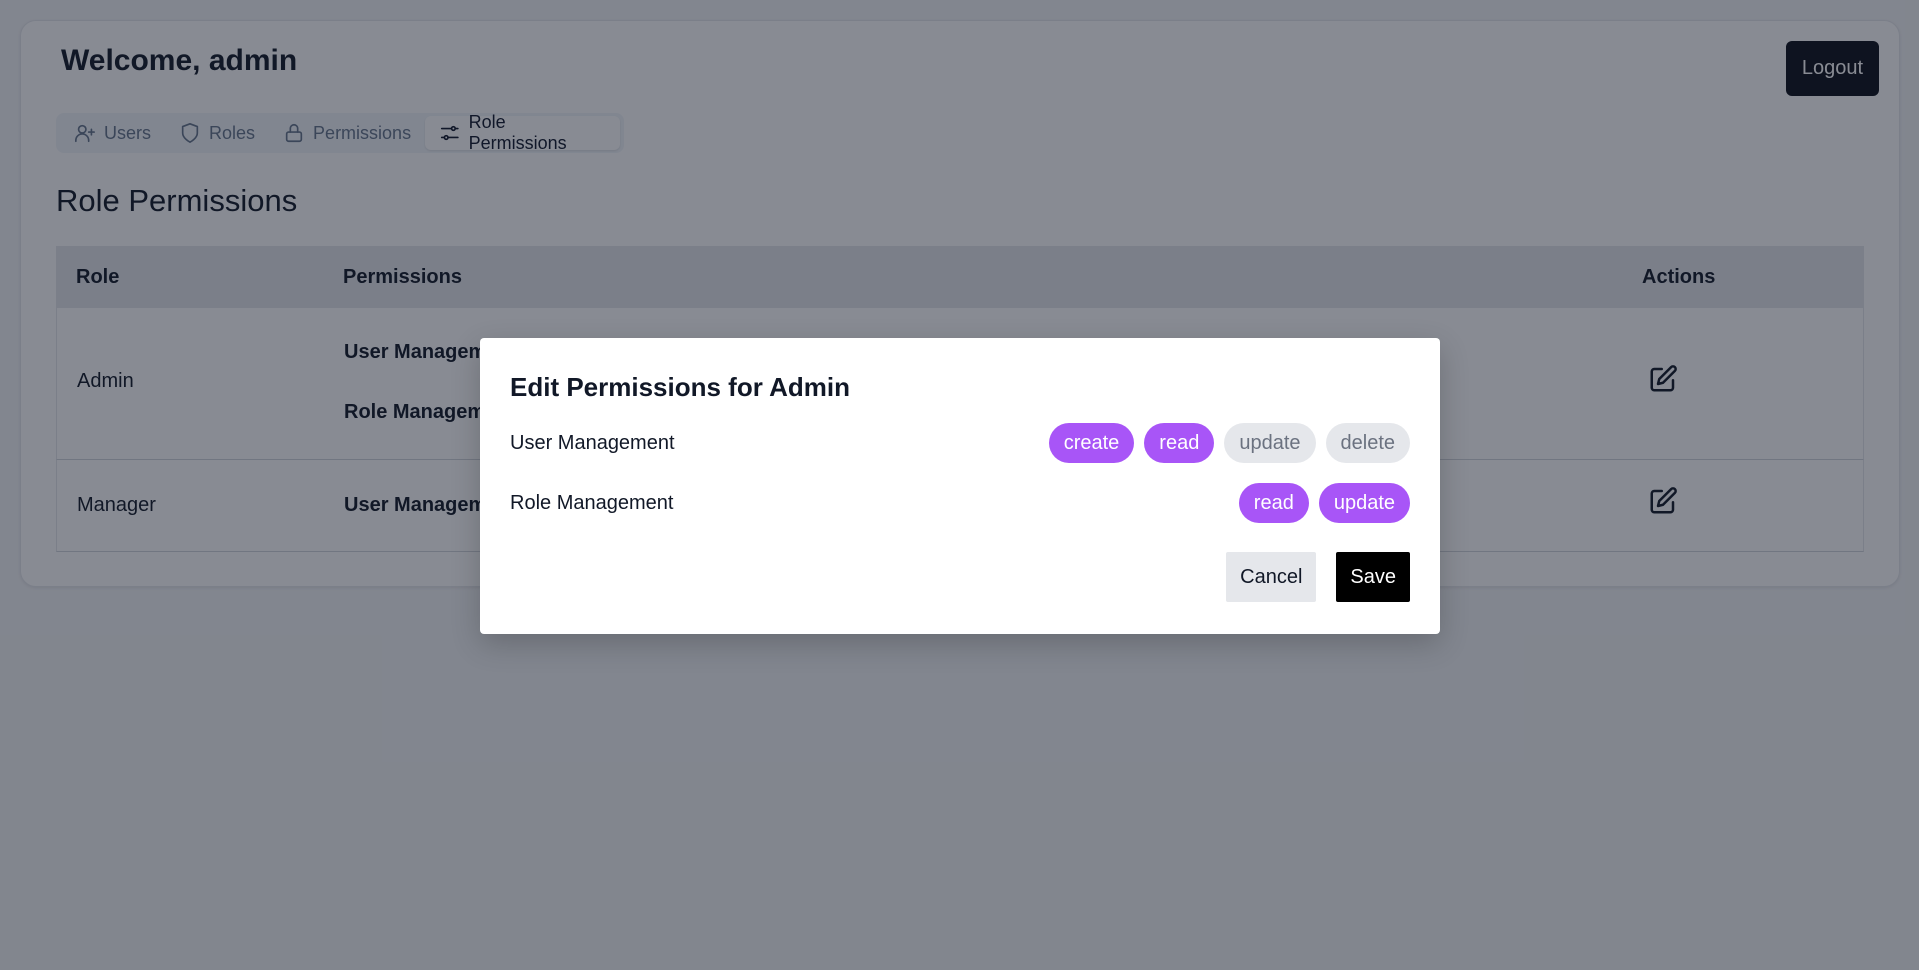 The width and height of the screenshot is (1919, 970). Describe the element at coordinates (680, 387) in the screenshot. I see `modal-title: Edit Permissions for Admin` at that location.